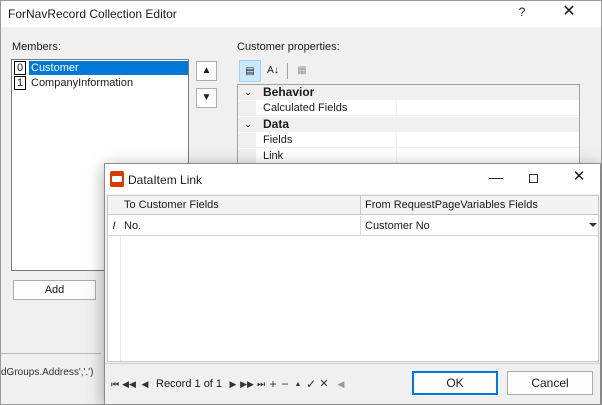  I want to click on editor-title: ForNavRecord Collection Editor, so click(92, 14).